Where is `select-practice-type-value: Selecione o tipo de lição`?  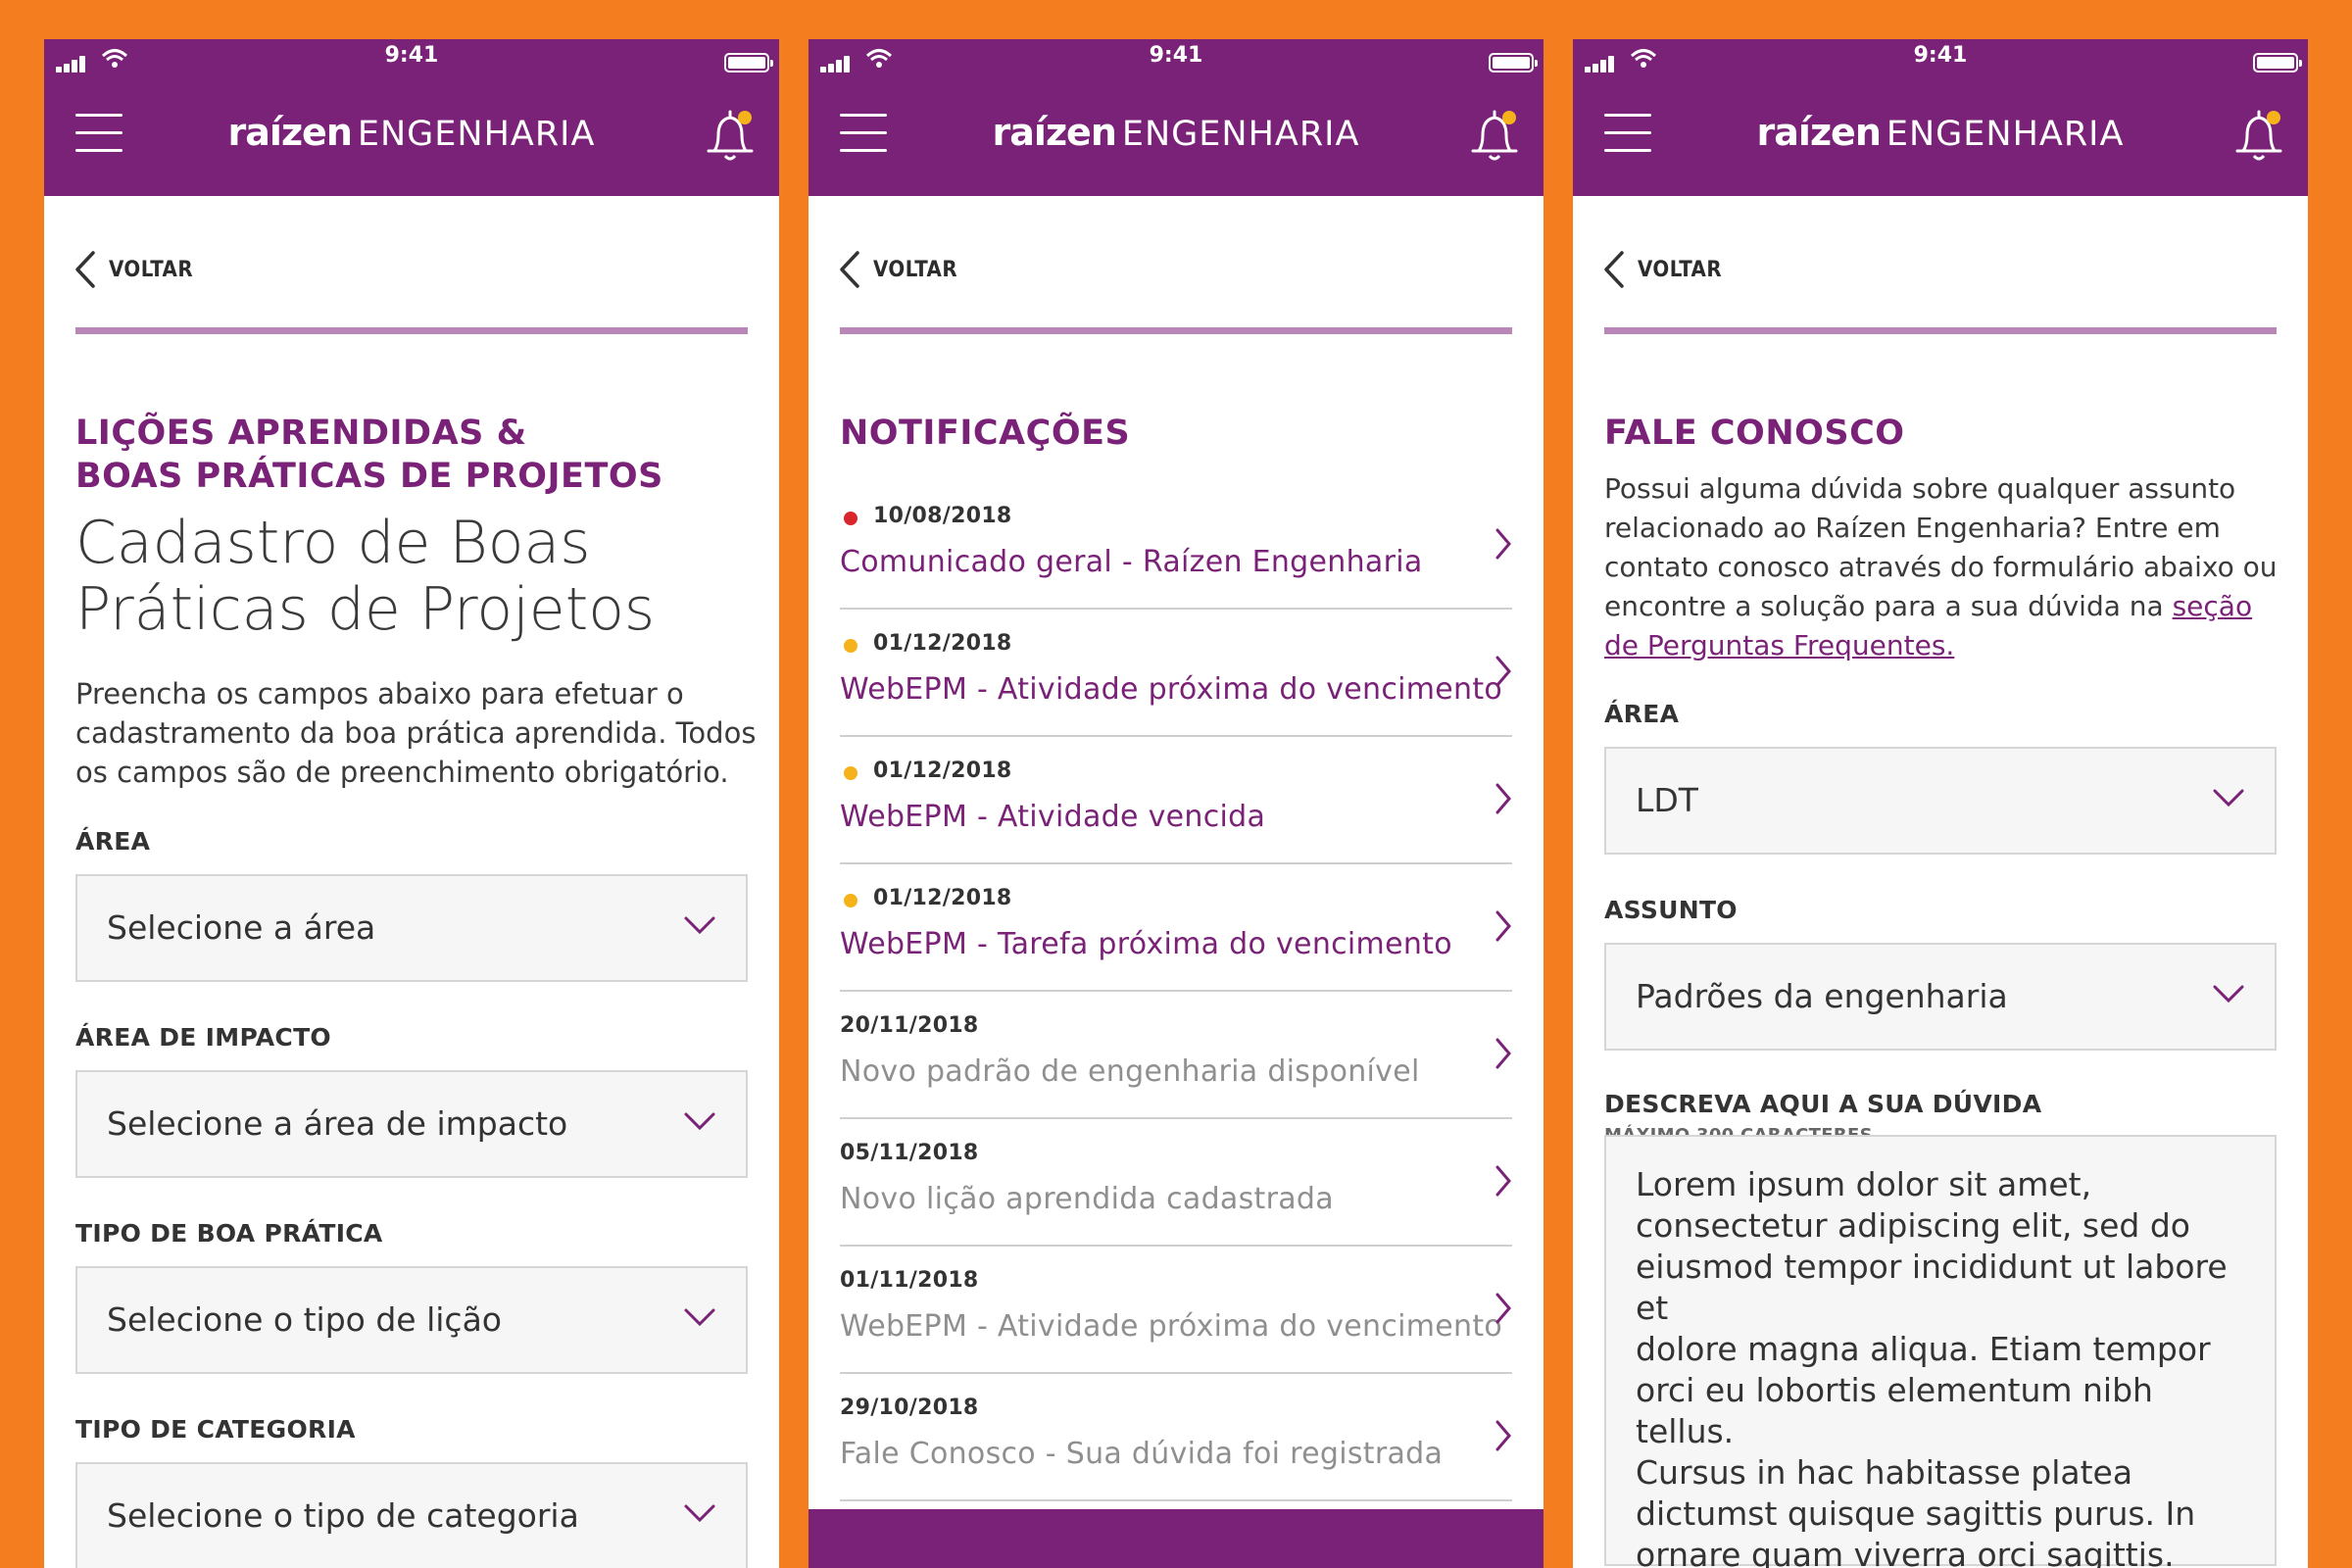
select-practice-type-value: Selecione o tipo de lição is located at coordinates (304, 1319).